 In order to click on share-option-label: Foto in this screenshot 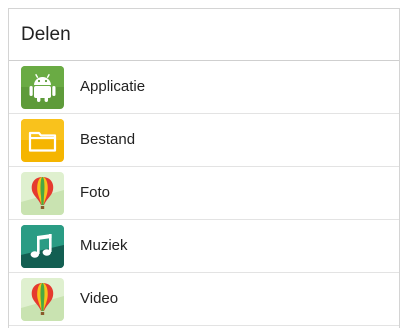, I will do `click(95, 192)`.